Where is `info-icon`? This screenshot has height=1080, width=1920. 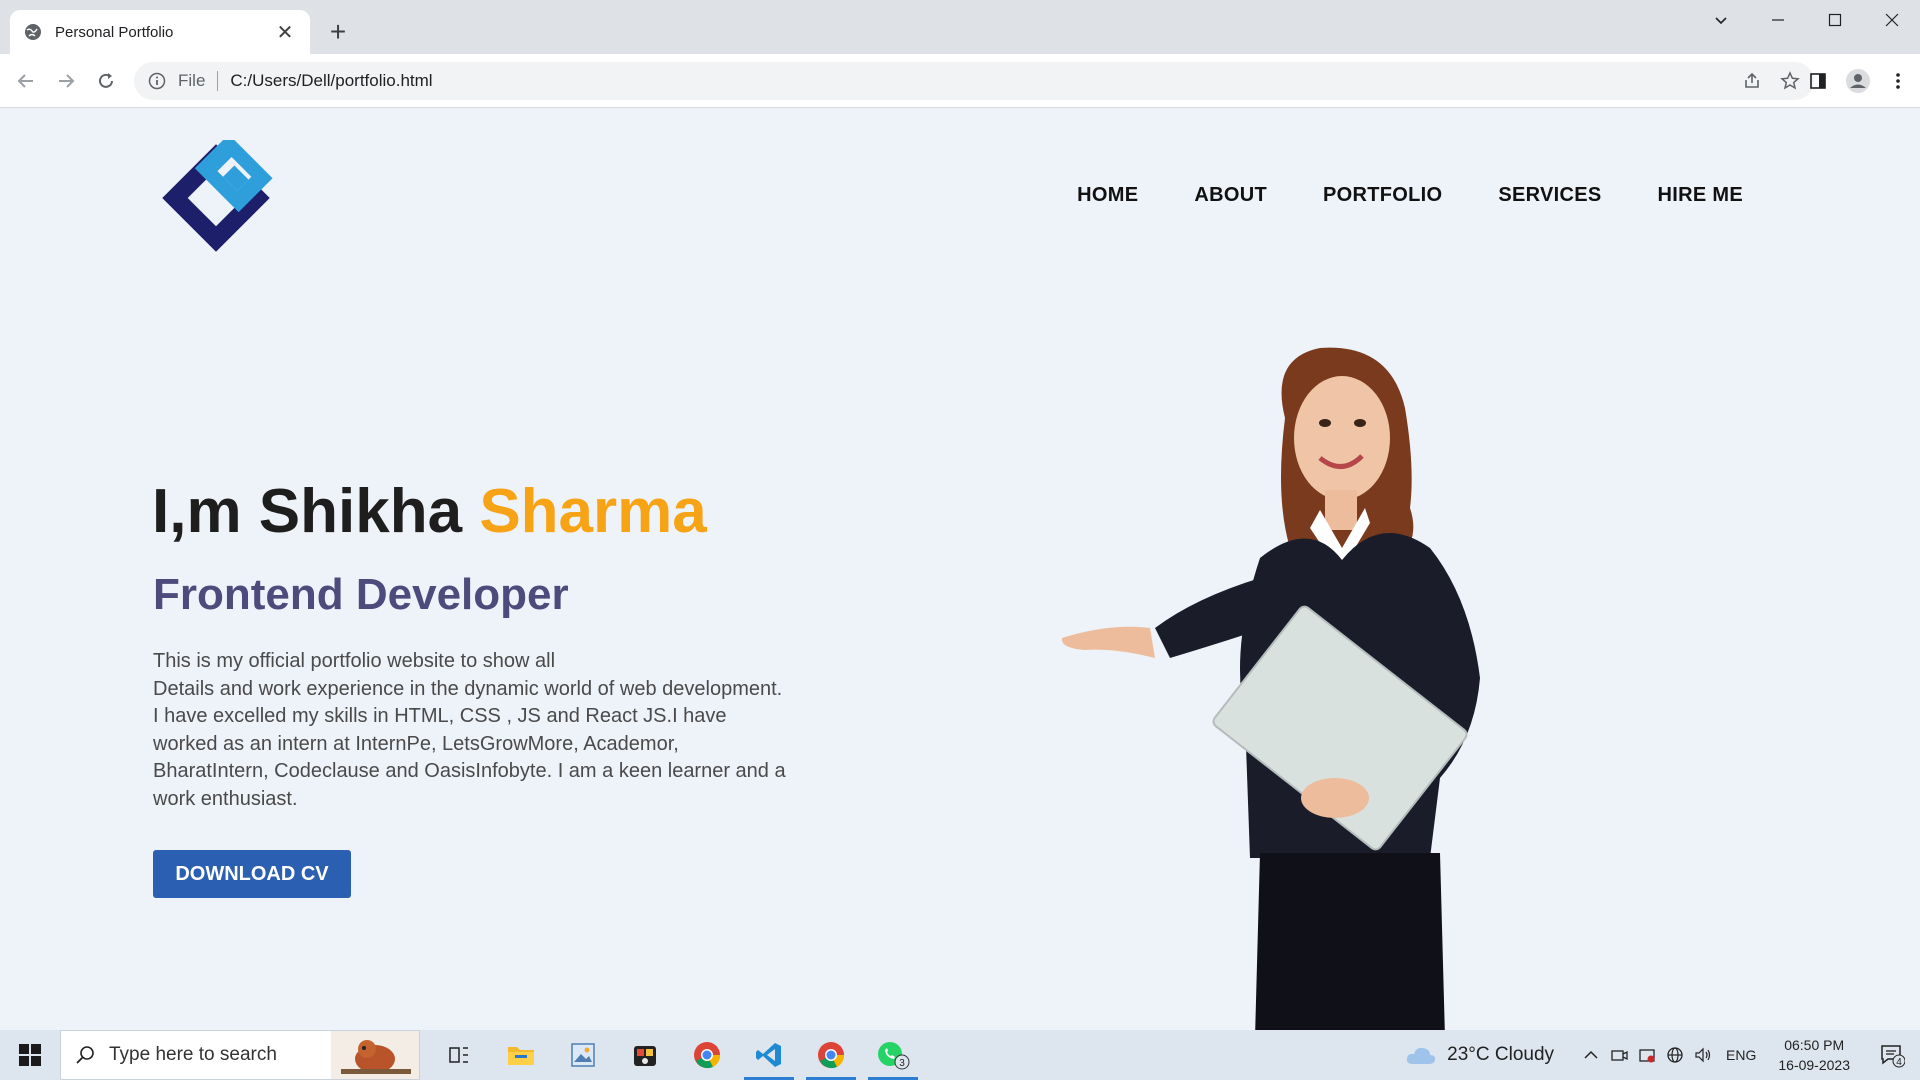
info-icon is located at coordinates (157, 81).